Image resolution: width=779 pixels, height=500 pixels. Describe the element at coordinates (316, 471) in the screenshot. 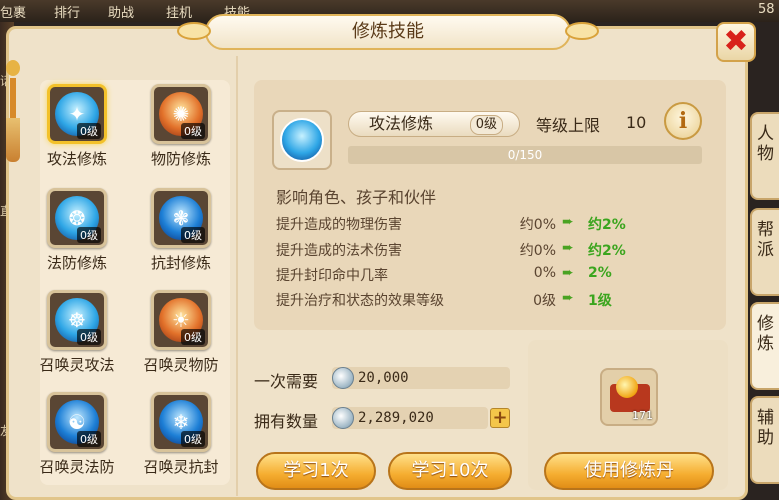

I see `learn-once-button: 学习1次` at that location.